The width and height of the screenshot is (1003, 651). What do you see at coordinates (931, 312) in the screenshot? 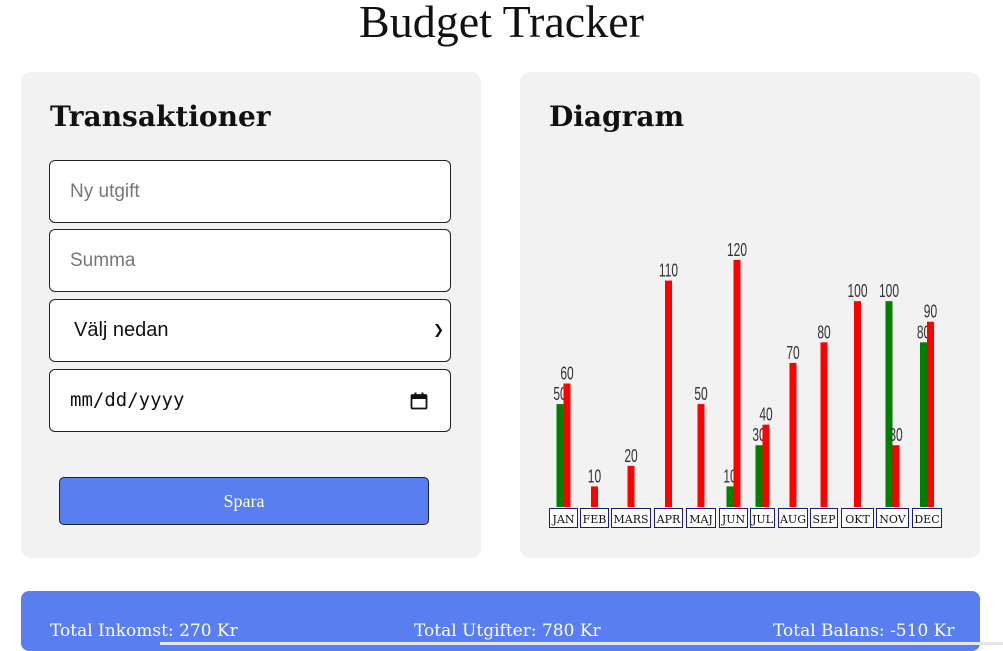
I see `data-label-red-dec: 90` at bounding box center [931, 312].